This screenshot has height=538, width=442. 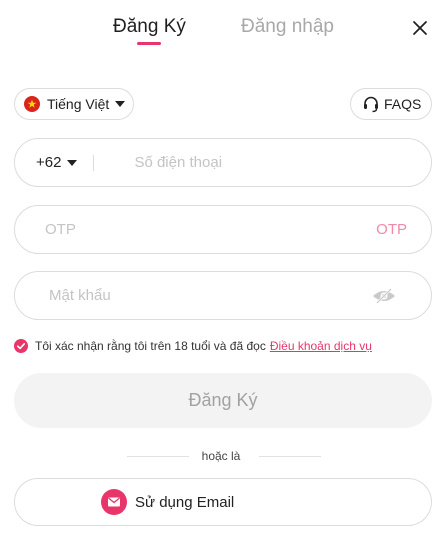 I want to click on language-label: Tiếng Việt, so click(x=78, y=104).